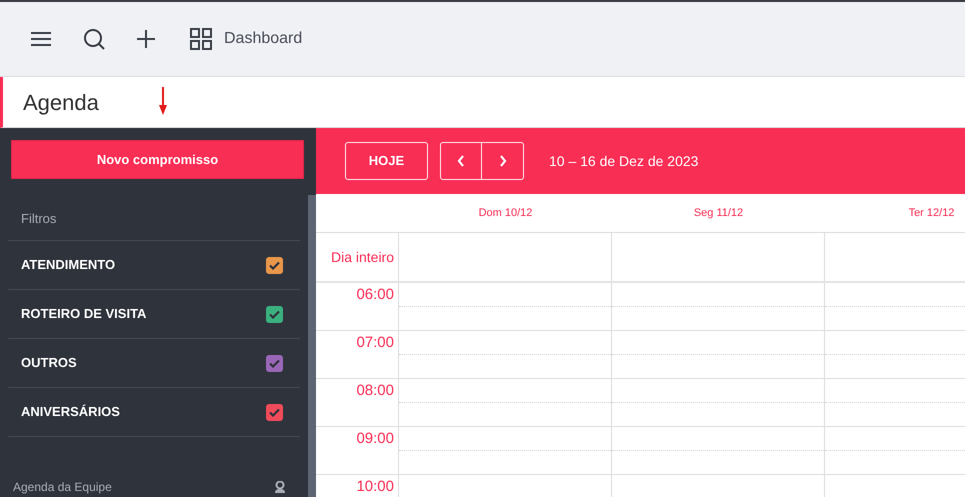 This screenshot has width=965, height=497. I want to click on time-label: 07:00, so click(375, 344).